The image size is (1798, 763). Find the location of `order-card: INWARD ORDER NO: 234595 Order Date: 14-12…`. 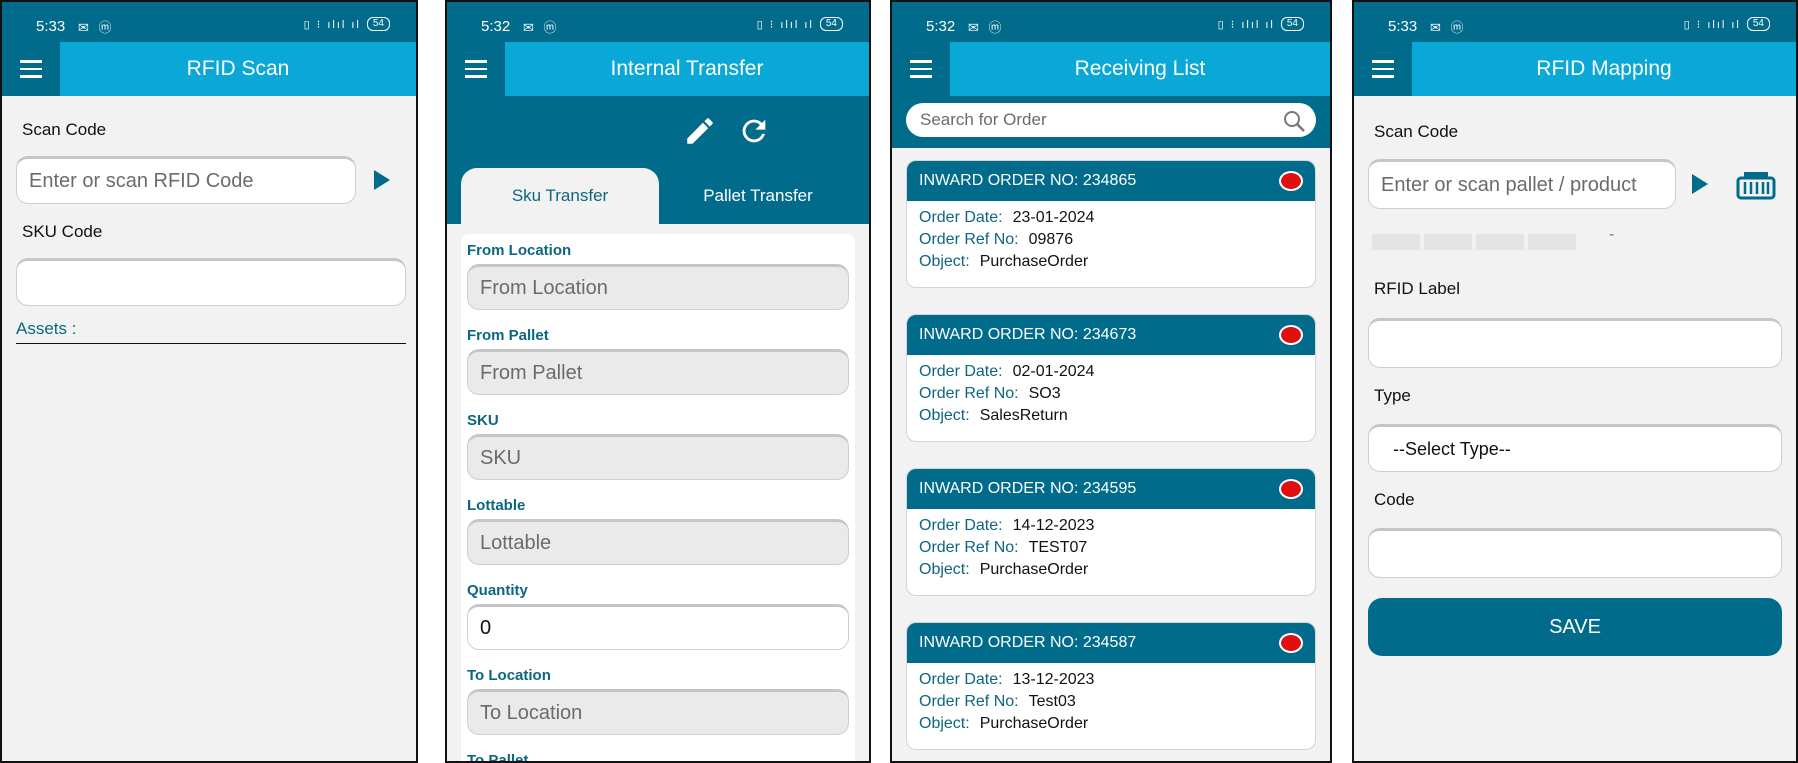

order-card: INWARD ORDER NO: 234595 Order Date: 14-12… is located at coordinates (1111, 532).